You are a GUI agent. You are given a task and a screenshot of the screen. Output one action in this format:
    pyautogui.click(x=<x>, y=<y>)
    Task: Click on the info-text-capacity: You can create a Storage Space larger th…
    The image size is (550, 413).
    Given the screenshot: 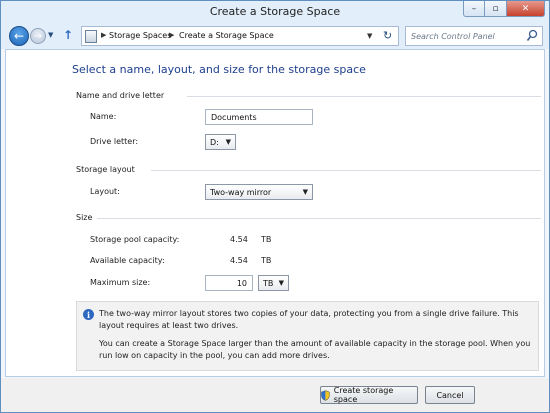 What is the action you would take?
    pyautogui.click(x=315, y=349)
    